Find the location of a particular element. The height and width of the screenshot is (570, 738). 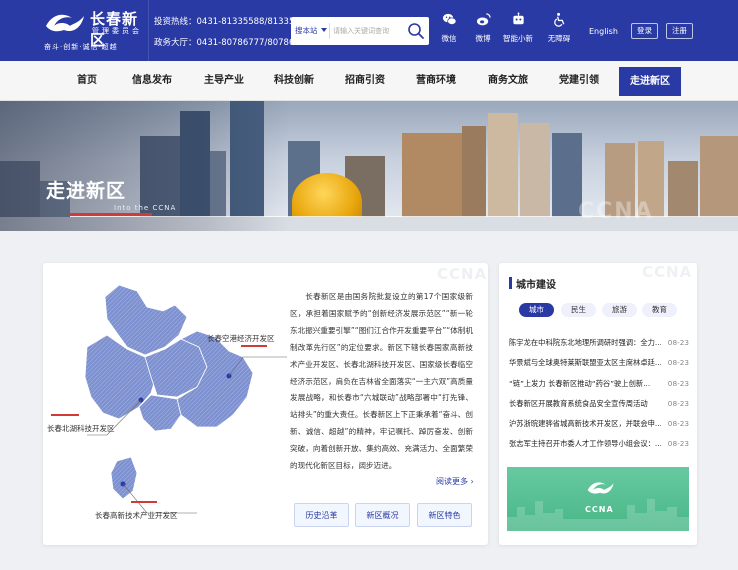

register-button: 注册 is located at coordinates (679, 31).